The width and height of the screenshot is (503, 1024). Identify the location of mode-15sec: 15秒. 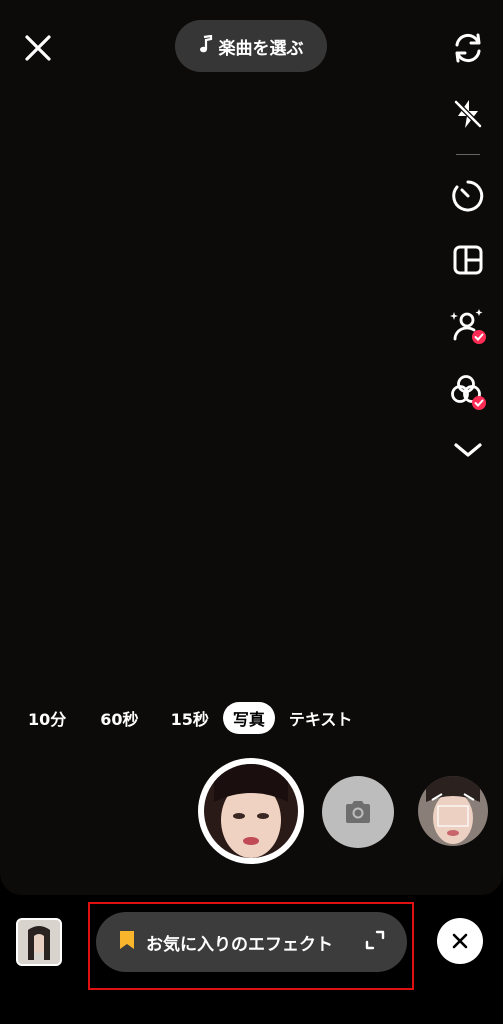
(190, 718).